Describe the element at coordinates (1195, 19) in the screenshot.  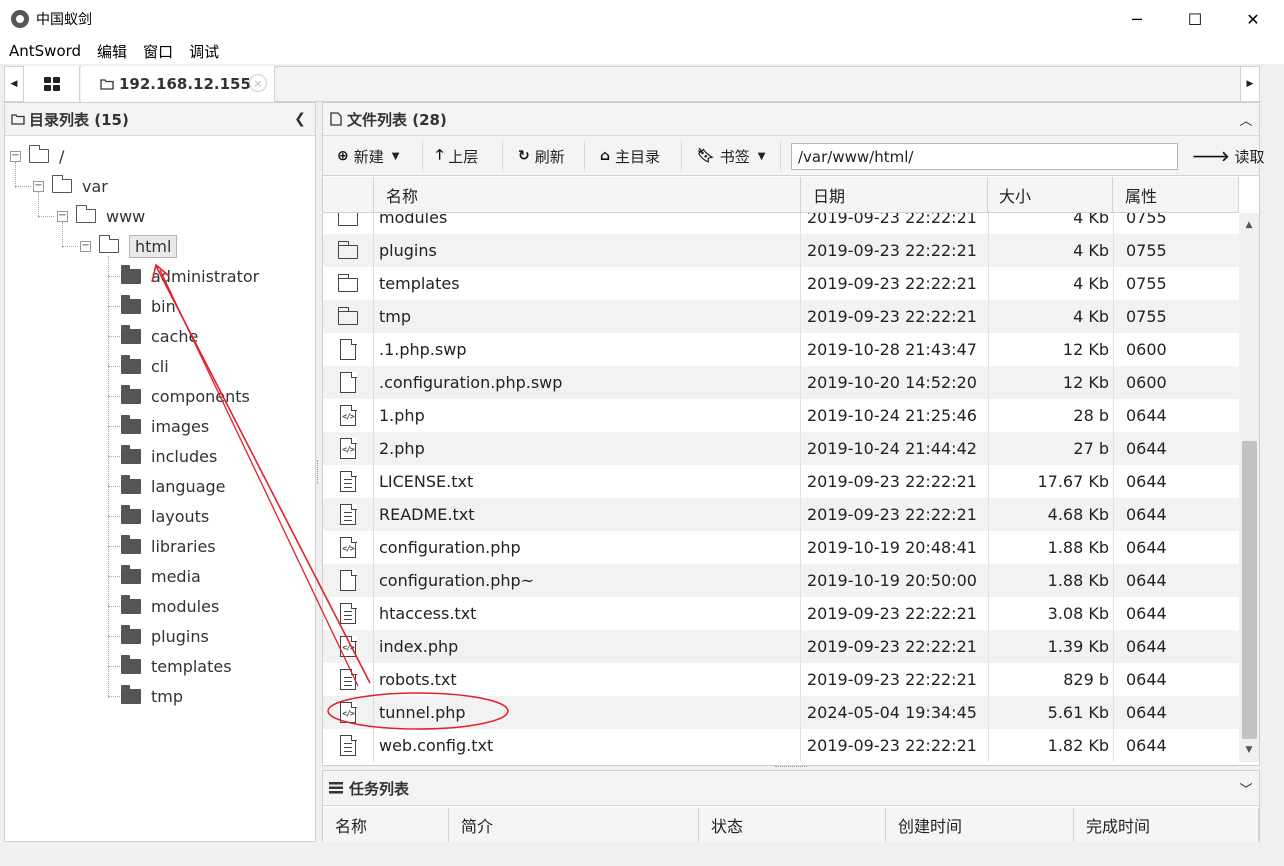
I see `maximize-button: ☐` at that location.